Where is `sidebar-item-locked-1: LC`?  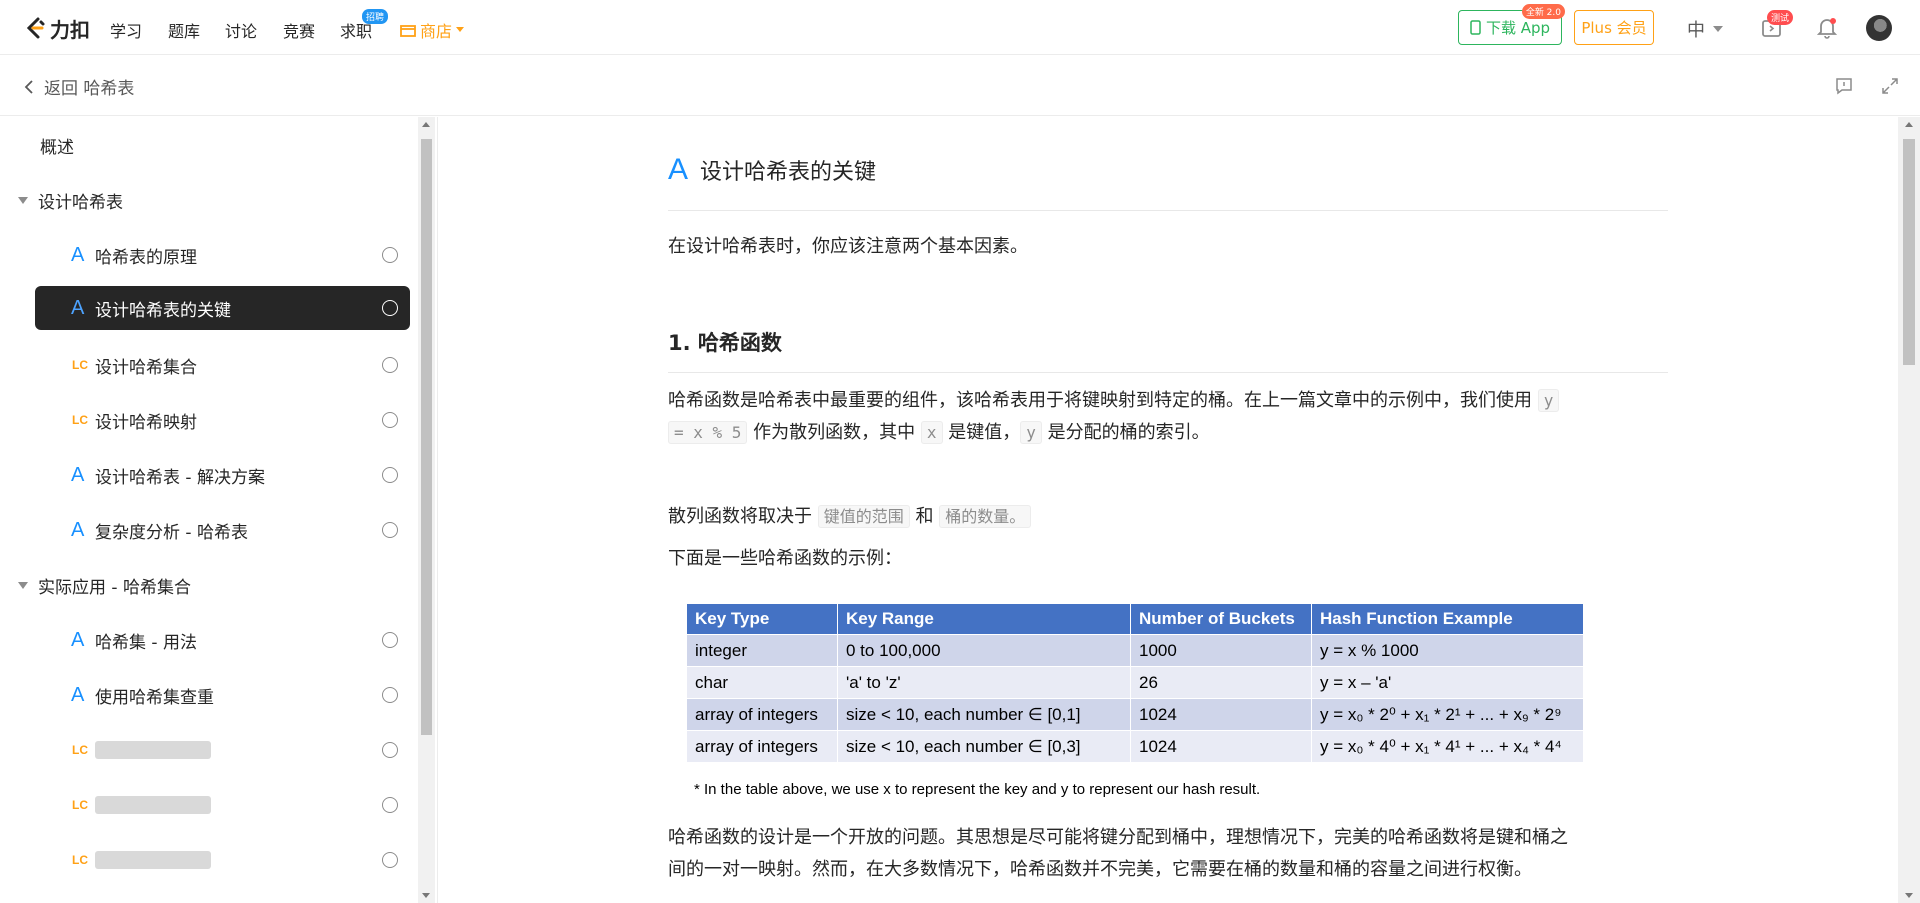
sidebar-item-locked-1: LC is located at coordinates (222, 750).